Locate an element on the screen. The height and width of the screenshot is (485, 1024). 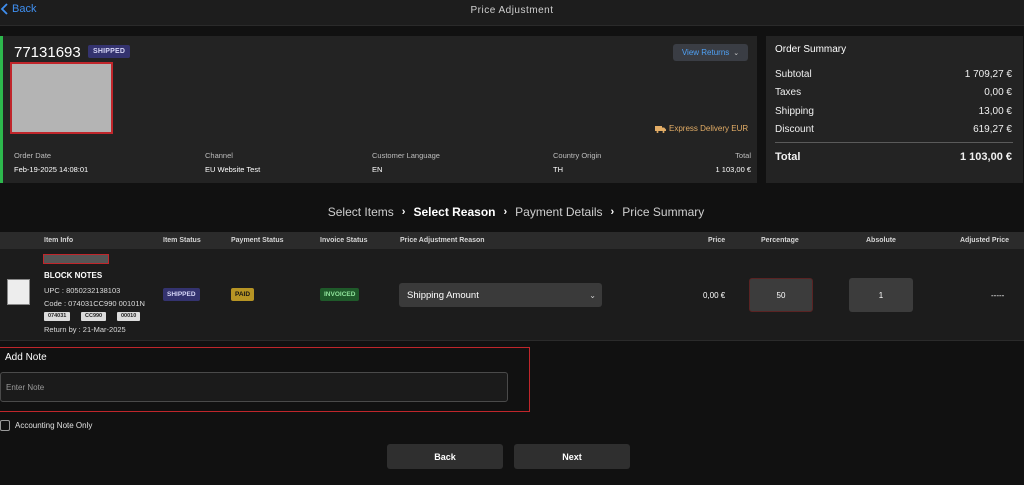
accounting-note-label: Accounting Note Only is located at coordinates (54, 425).